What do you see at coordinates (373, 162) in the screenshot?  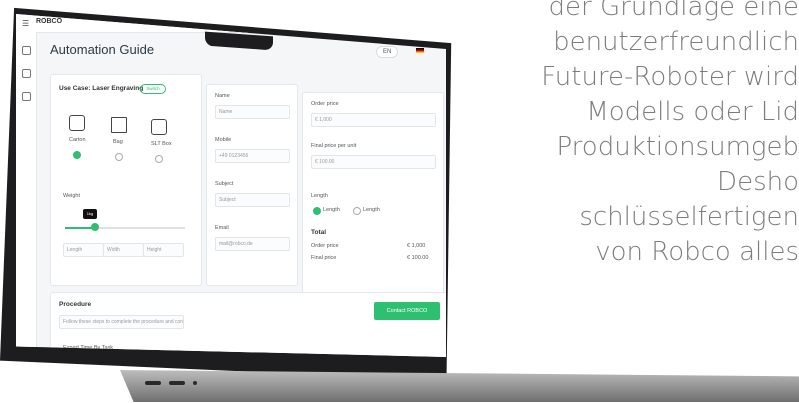 I see `final-price-field: € 100.00` at bounding box center [373, 162].